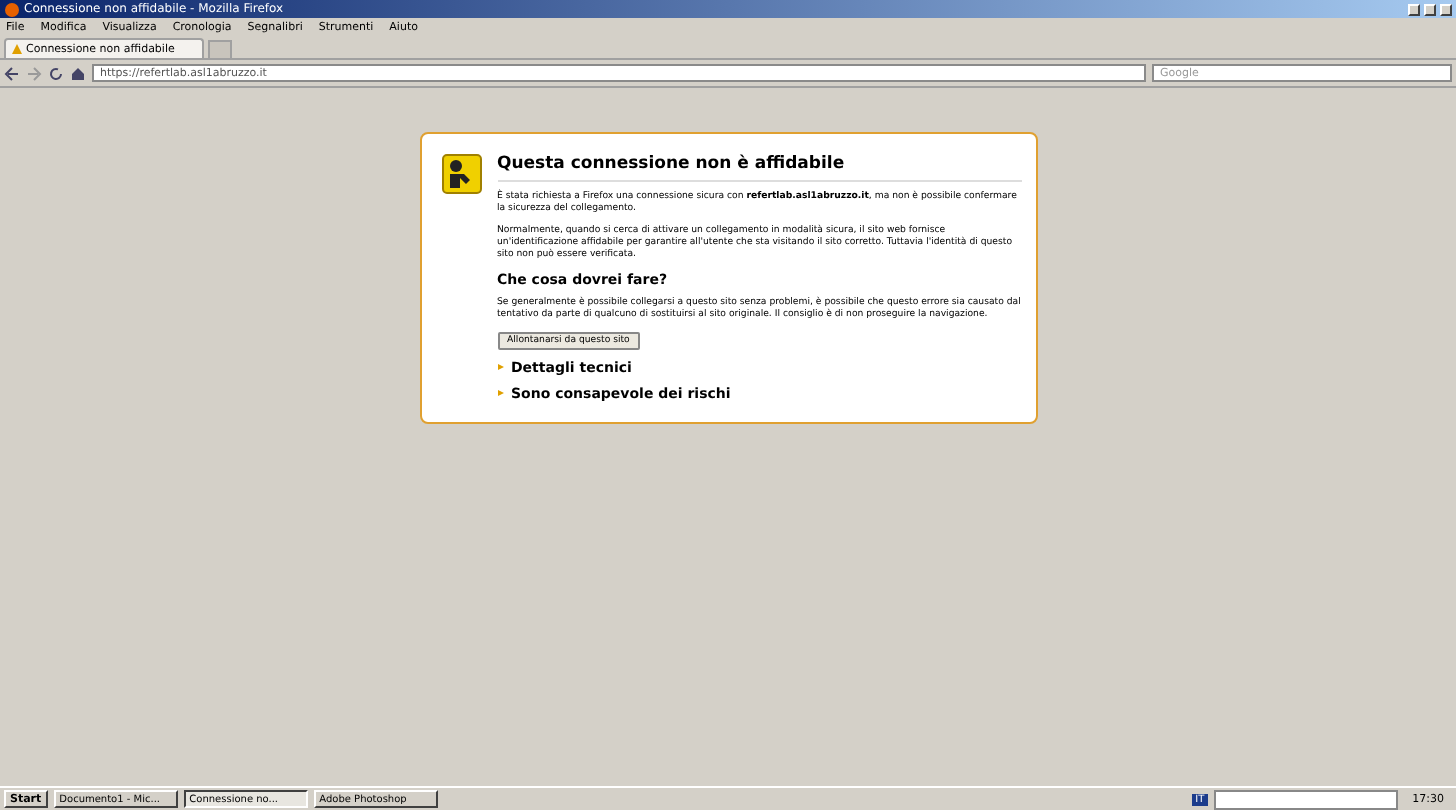 The width and height of the screenshot is (1456, 810). Describe the element at coordinates (56, 73) in the screenshot. I see `reload-icon` at that location.